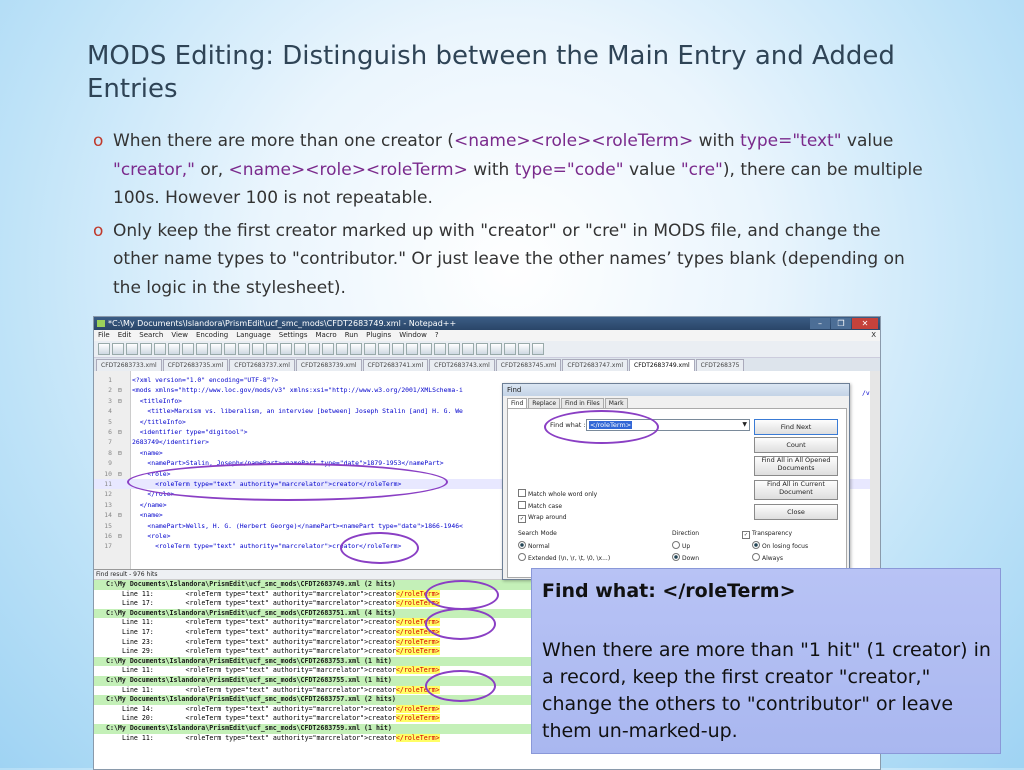 This screenshot has width=1024, height=770. Describe the element at coordinates (283, 141) in the screenshot. I see `bullet-1-text-a: When there are more than one creator (` at that location.